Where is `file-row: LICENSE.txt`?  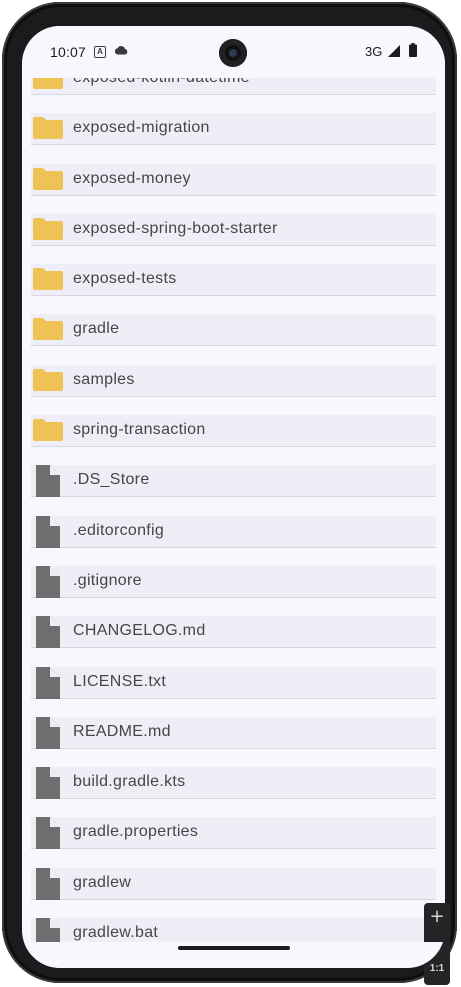
file-row: LICENSE.txt is located at coordinates (233, 682).